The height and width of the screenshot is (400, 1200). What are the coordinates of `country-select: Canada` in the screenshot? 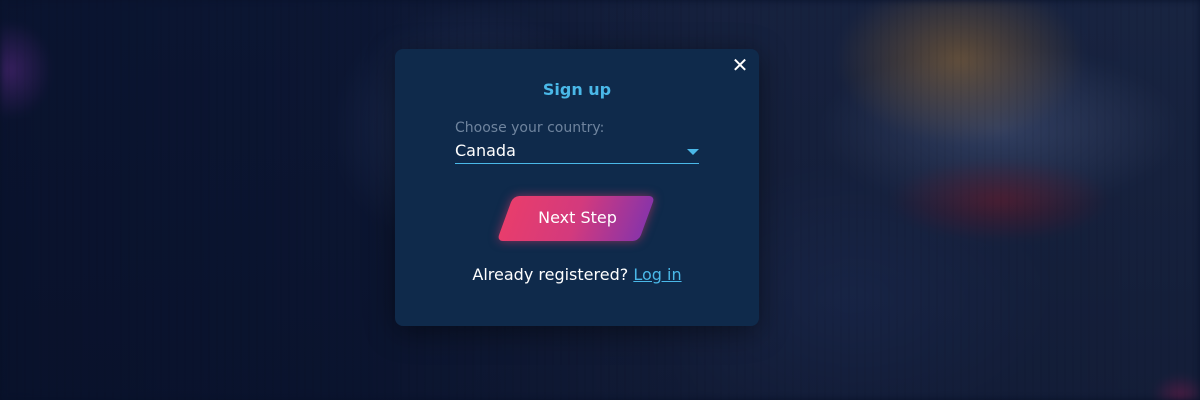 It's located at (577, 152).